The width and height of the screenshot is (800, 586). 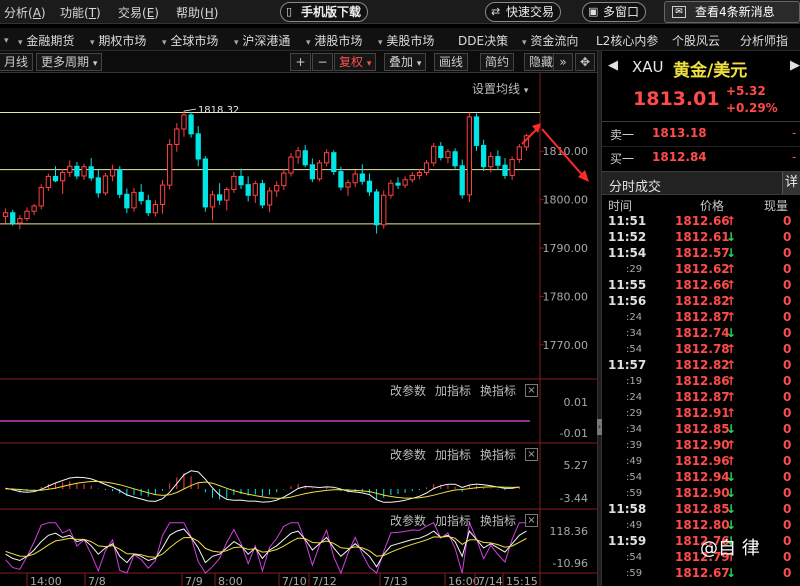 What do you see at coordinates (795, 65) in the screenshot?
I see `nav-forward-icon: ▶` at bounding box center [795, 65].